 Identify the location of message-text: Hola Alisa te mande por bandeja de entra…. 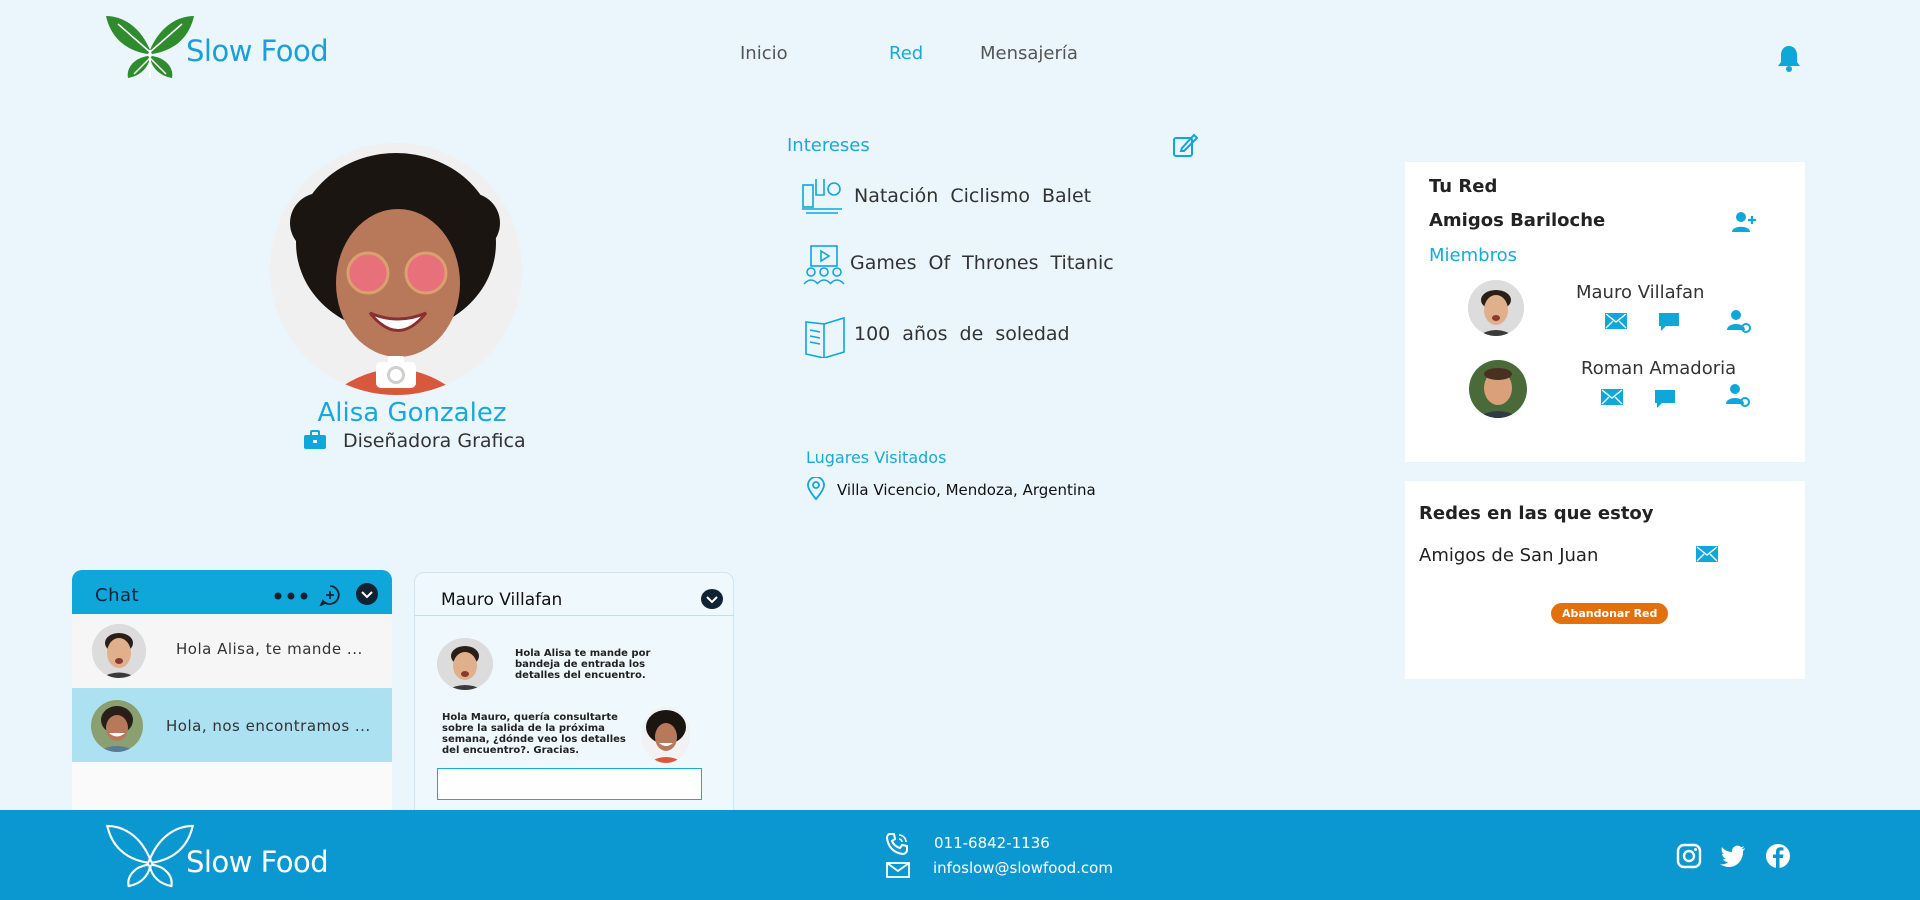
(583, 664).